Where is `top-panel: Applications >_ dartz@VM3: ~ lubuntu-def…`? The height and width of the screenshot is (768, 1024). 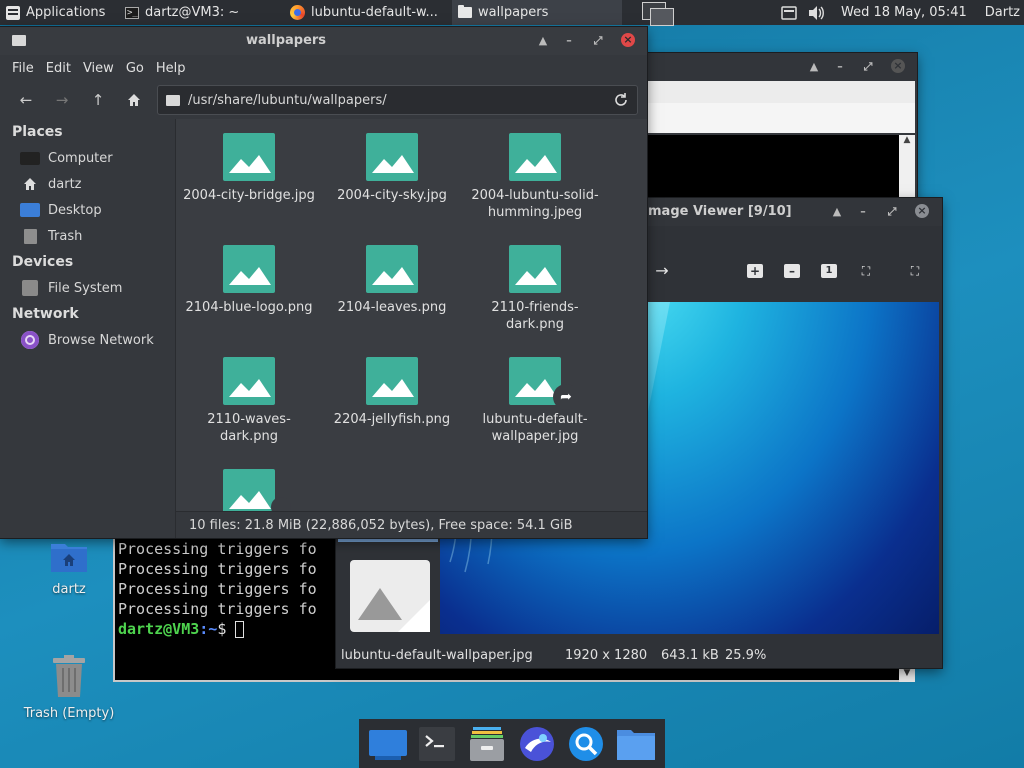
top-panel: Applications >_ dartz@VM3: ~ lubuntu-def… is located at coordinates (512, 13).